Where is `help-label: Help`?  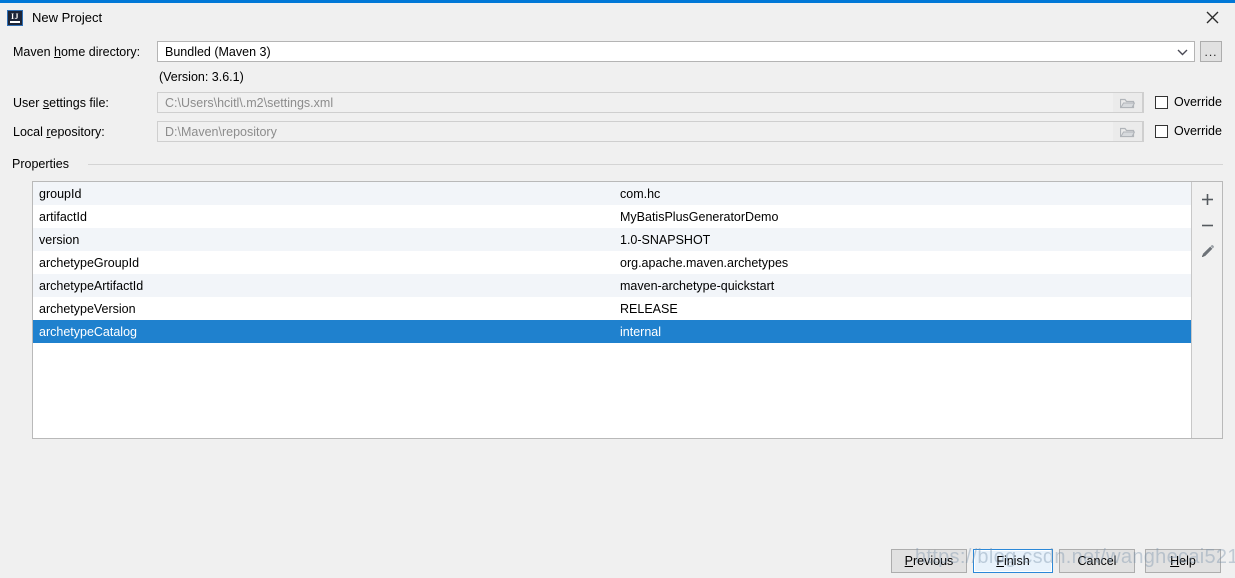
help-label: Help is located at coordinates (1183, 561).